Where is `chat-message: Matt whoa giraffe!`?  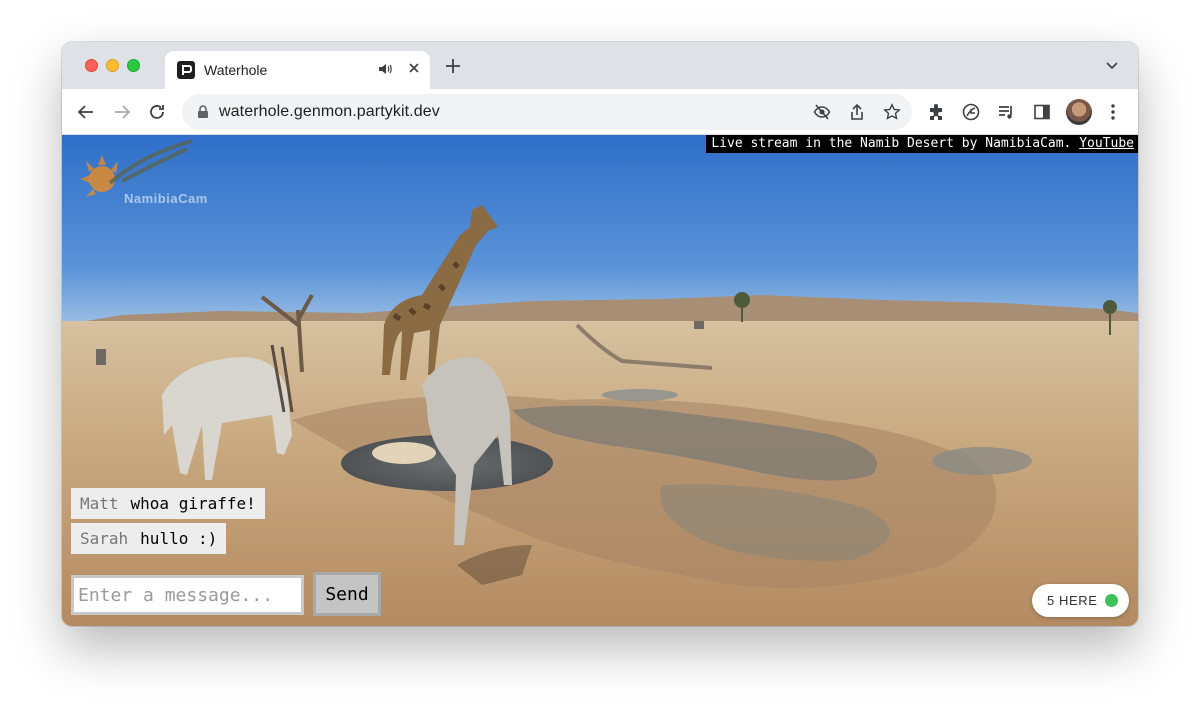 chat-message: Matt whoa giraffe! is located at coordinates (168, 503).